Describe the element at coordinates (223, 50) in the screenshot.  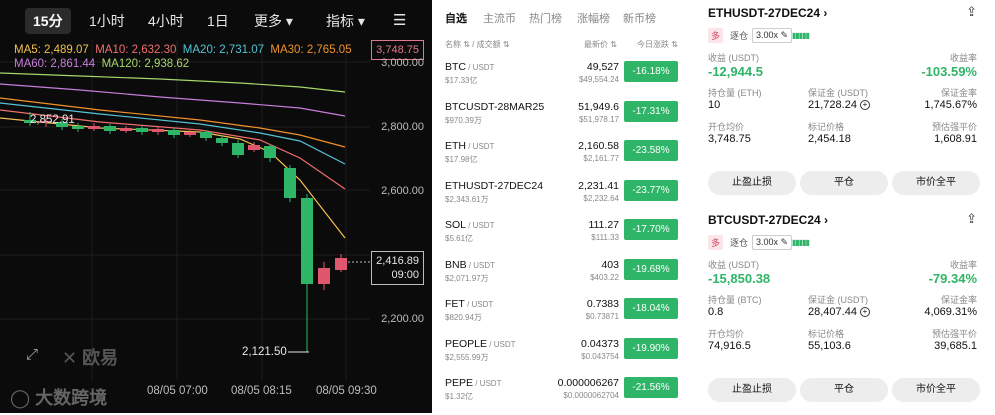
I see `ma20-label: MA20: 2,731.07` at that location.